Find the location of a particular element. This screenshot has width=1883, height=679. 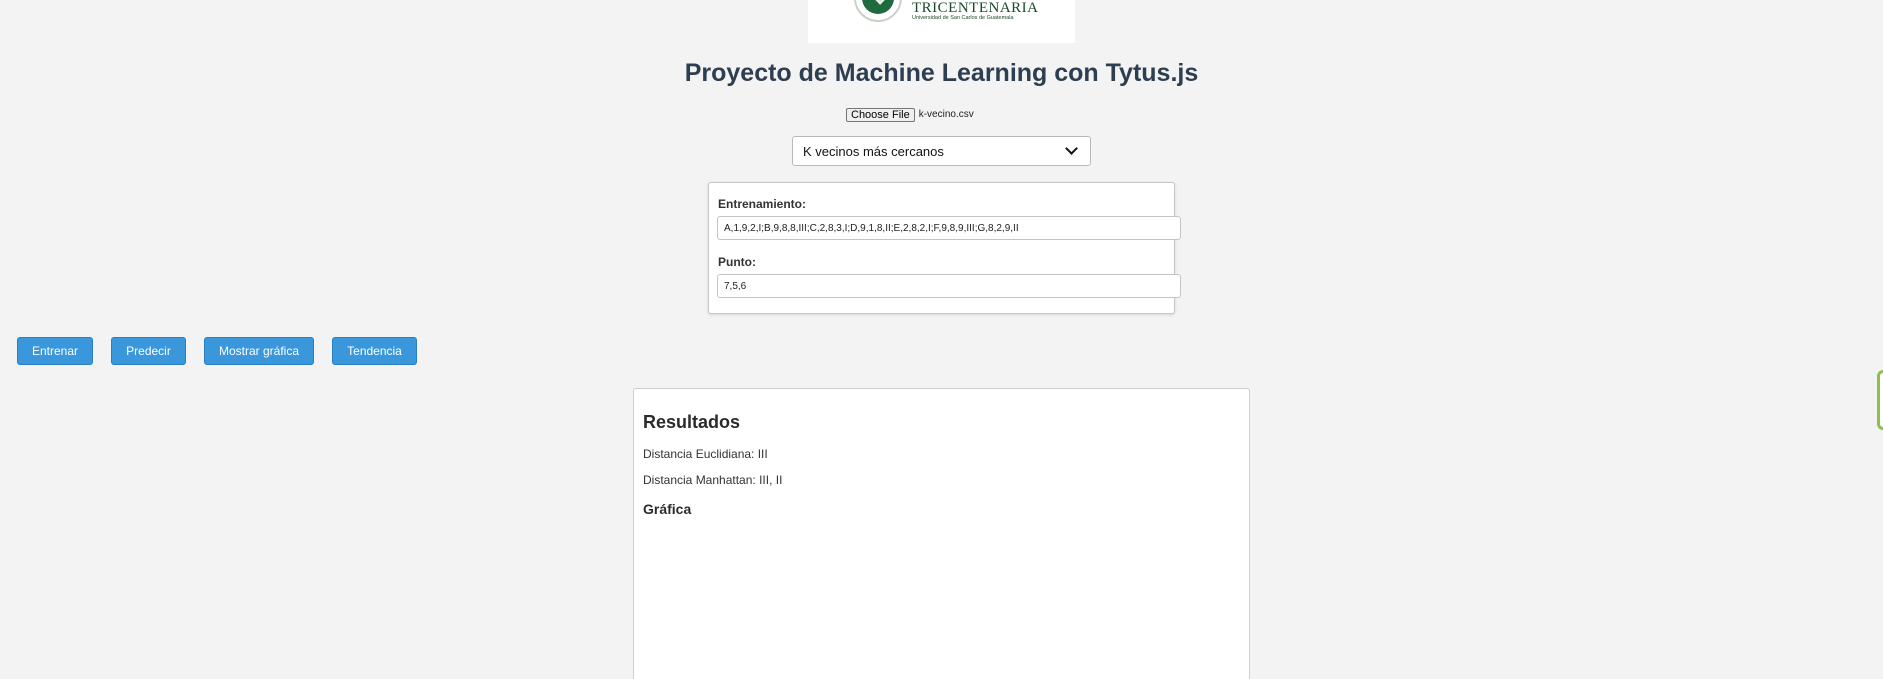

point-label: Punto: is located at coordinates (737, 262).